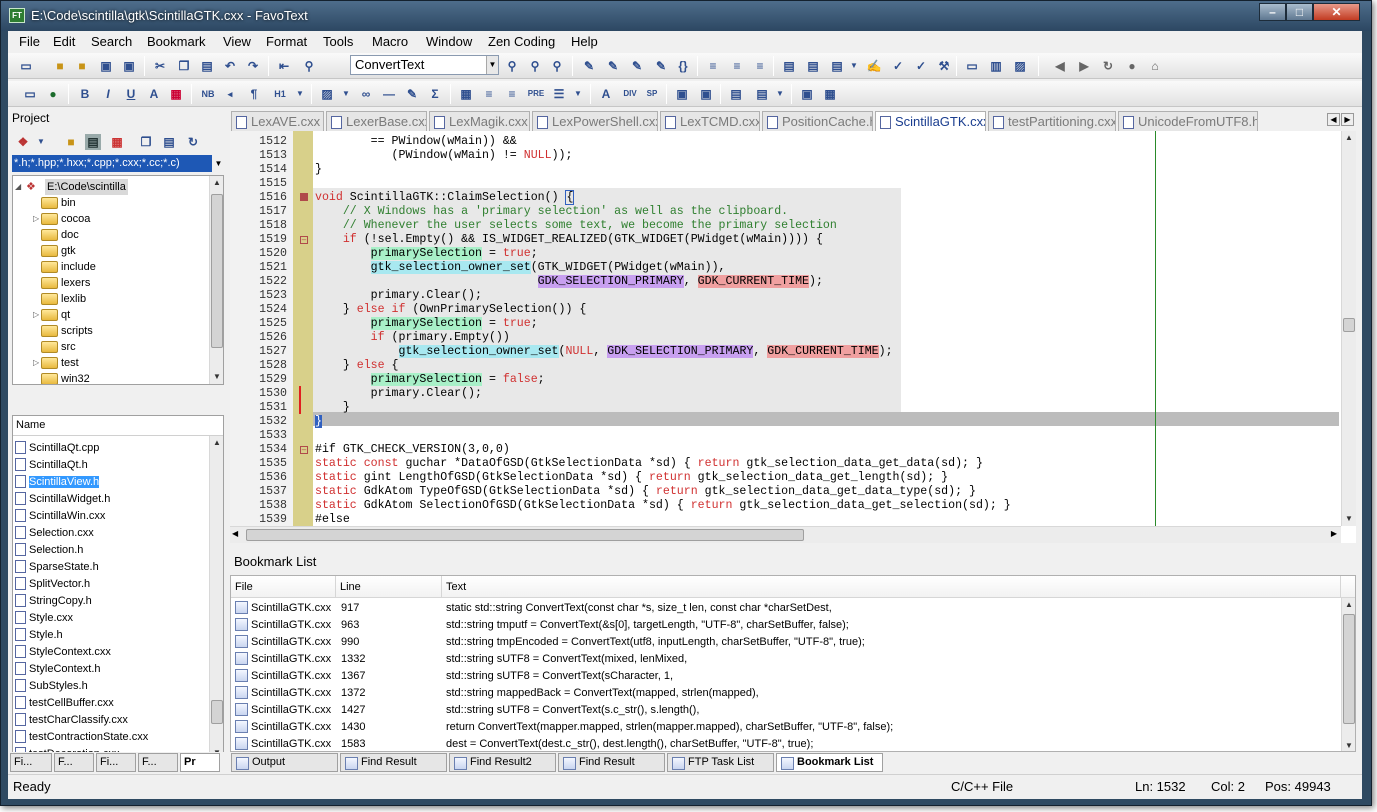 This screenshot has width=1377, height=812. What do you see at coordinates (898, 66) in the screenshot?
I see `spellcheck-icon: ✓` at bounding box center [898, 66].